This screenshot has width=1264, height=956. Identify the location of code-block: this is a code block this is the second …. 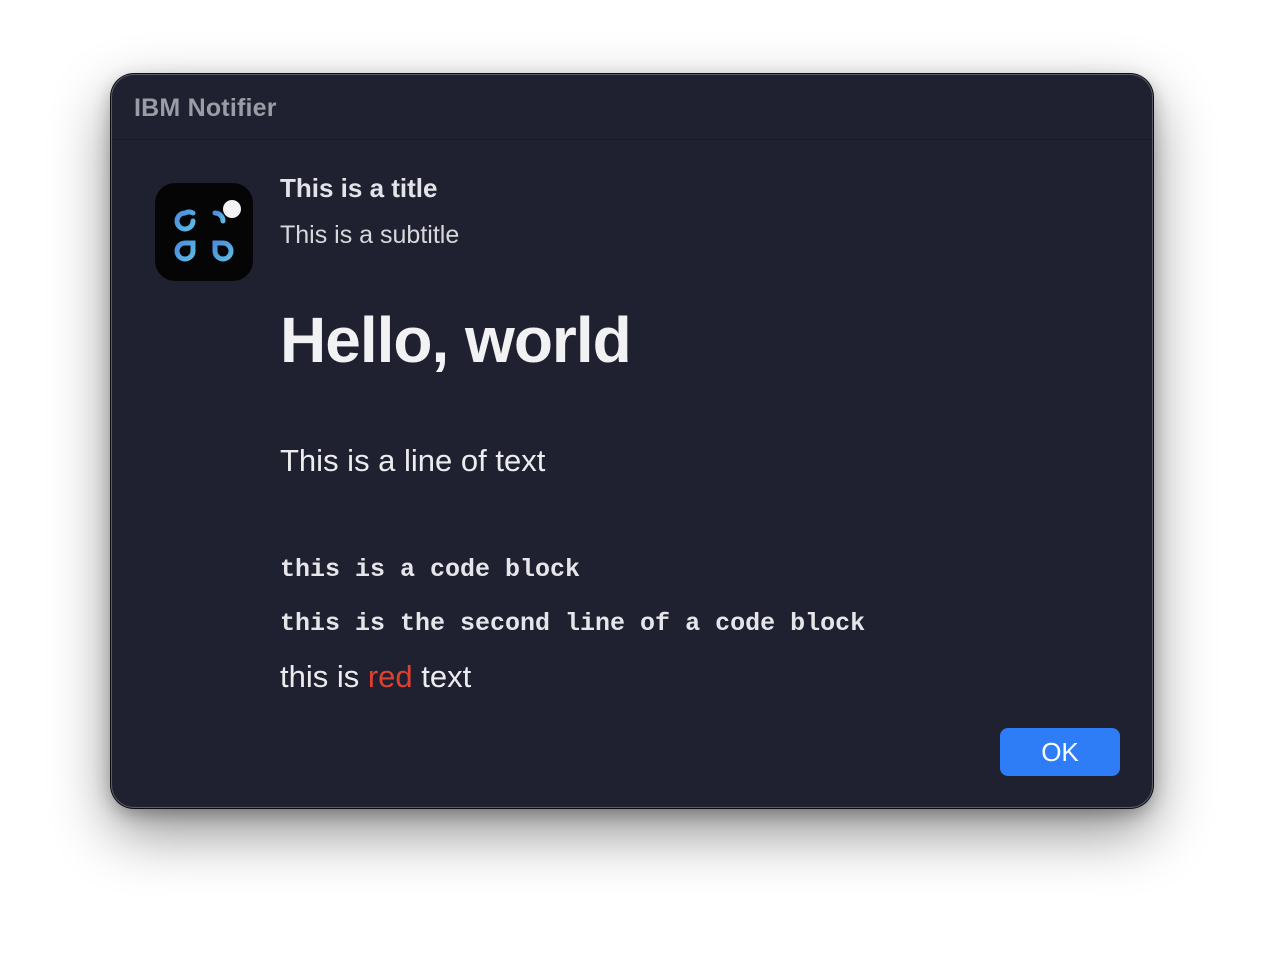
(572, 609).